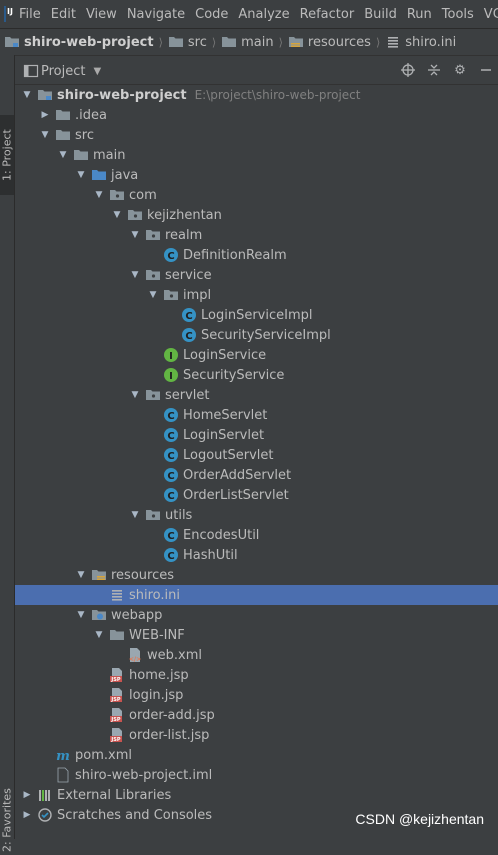  I want to click on tree-row: JSP order-add.jsp, so click(256, 715).